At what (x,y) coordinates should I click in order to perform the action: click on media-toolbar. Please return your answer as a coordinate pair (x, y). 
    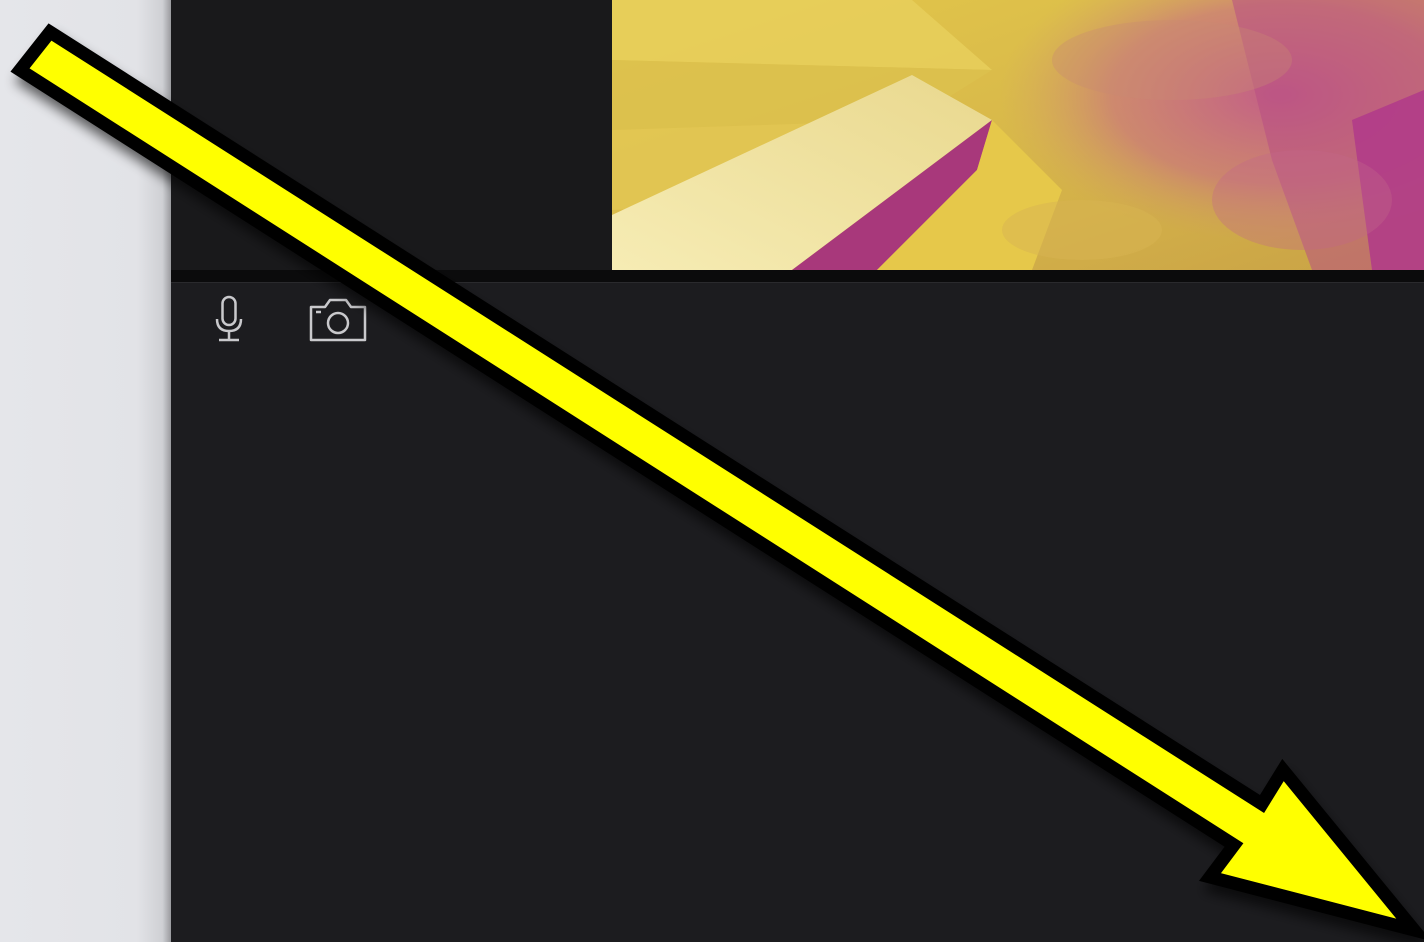
    Looking at the image, I should click on (797, 318).